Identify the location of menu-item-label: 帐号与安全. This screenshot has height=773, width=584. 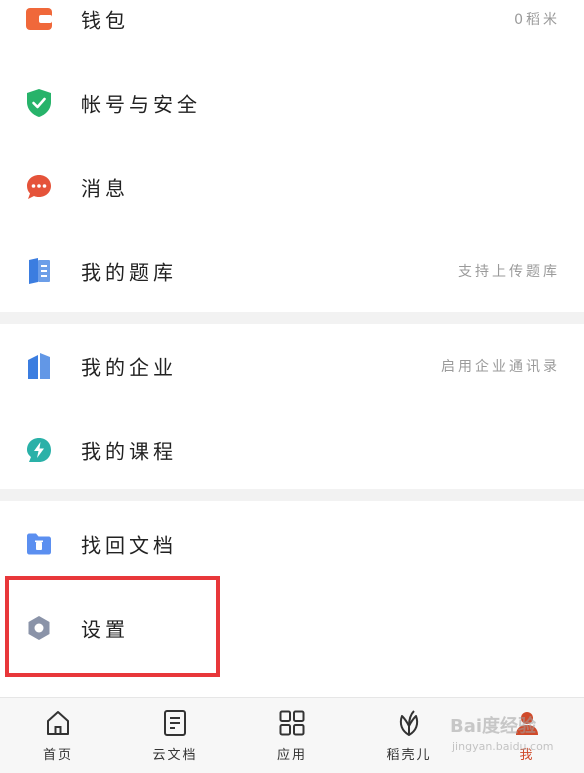
(141, 104).